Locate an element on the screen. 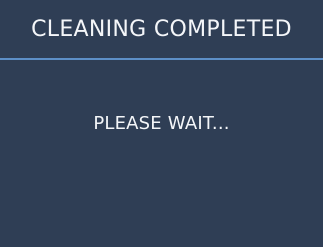 The height and width of the screenshot is (247, 323). title-divider is located at coordinates (161, 59).